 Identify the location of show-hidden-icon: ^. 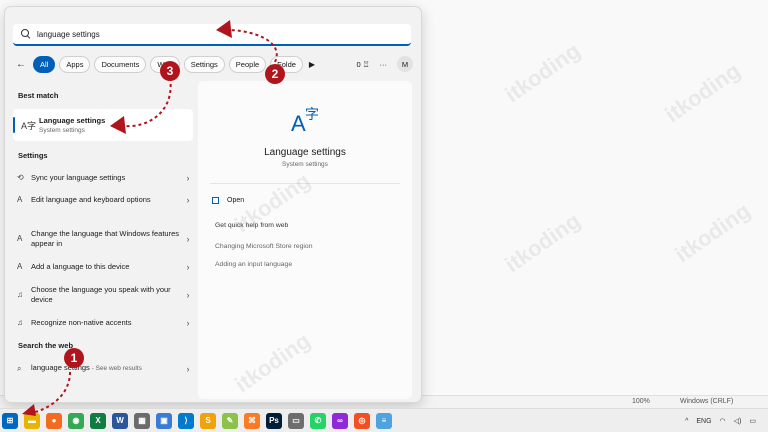
(686, 421).